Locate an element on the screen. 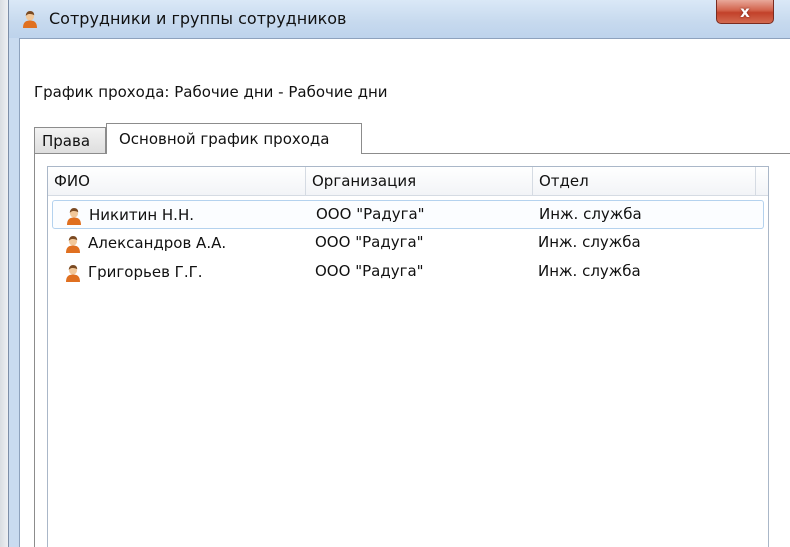 The image size is (790, 547). tab-rights: Права is located at coordinates (70, 140).